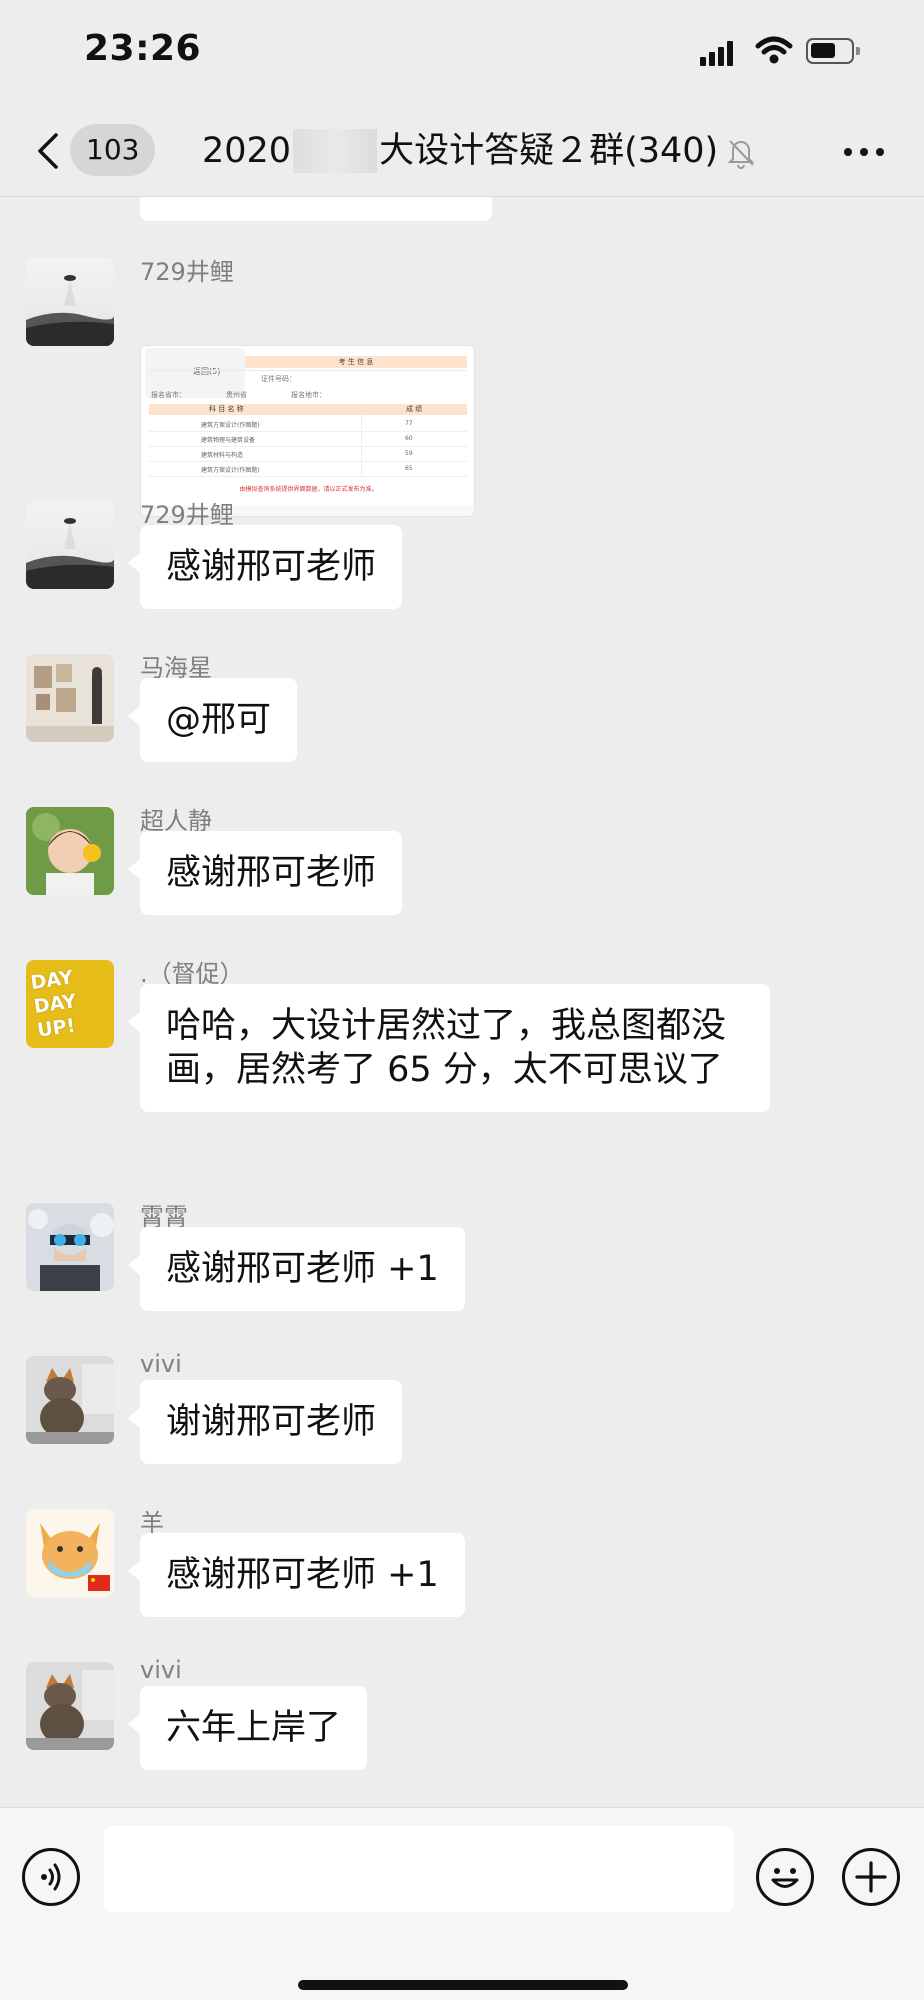 The height and width of the screenshot is (2000, 924). What do you see at coordinates (70, 1004) in the screenshot?
I see `day-day-up-avatar: DAY DAY UP!` at bounding box center [70, 1004].